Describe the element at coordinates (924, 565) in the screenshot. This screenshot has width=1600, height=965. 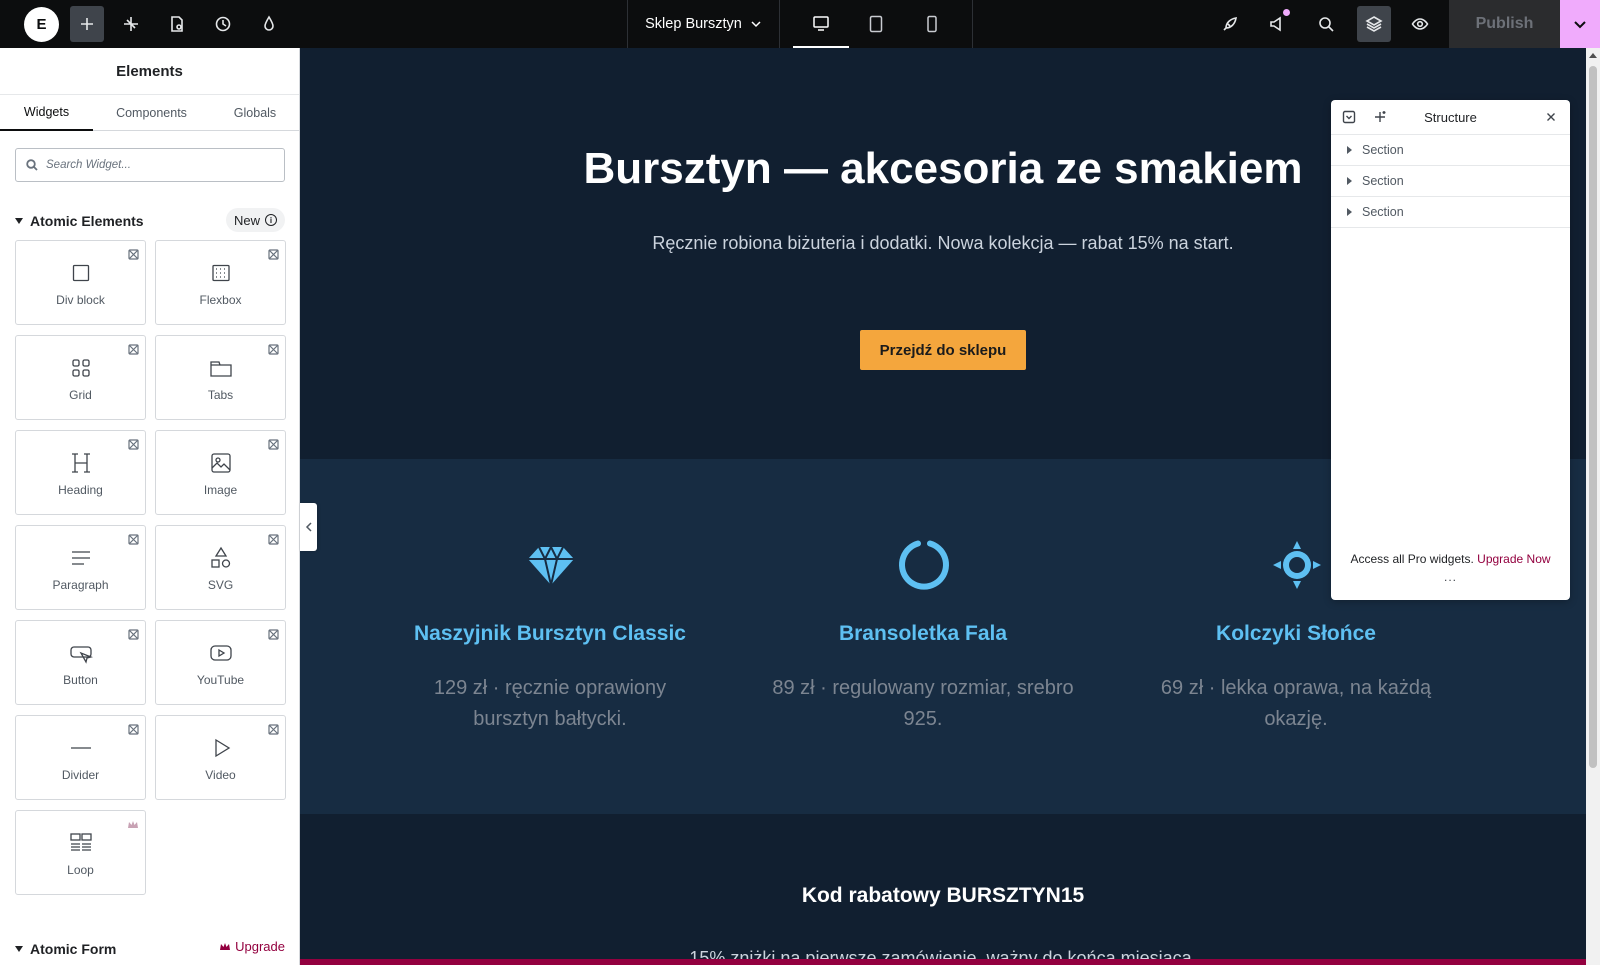
I see `circle-notch-icon` at that location.